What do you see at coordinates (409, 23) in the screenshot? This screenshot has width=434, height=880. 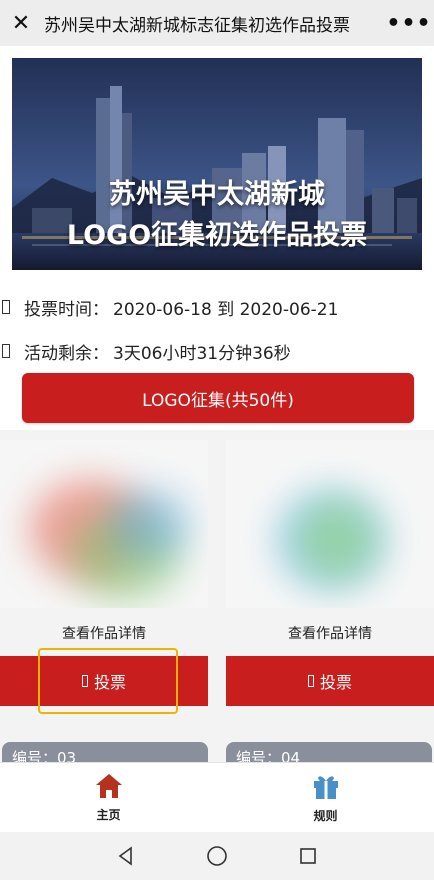 I see `more-icon: •••` at bounding box center [409, 23].